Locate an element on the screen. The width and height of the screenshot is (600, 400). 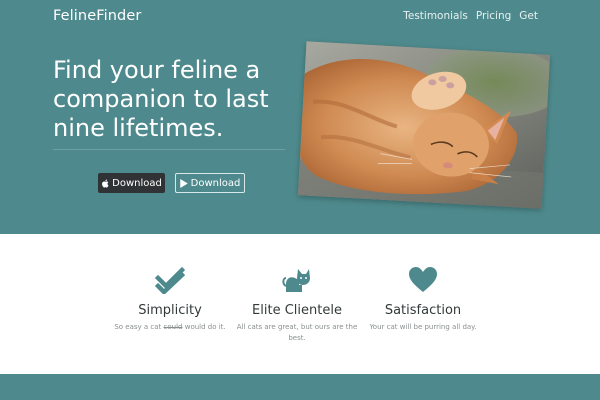
feature-description: Your cat will be purring all day. is located at coordinates (423, 327).